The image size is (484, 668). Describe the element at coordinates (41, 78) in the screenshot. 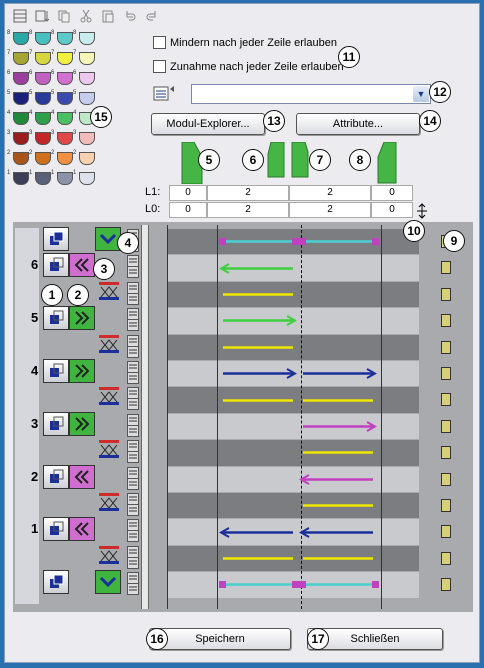

I see `color-swatch-violet-2: 6` at that location.